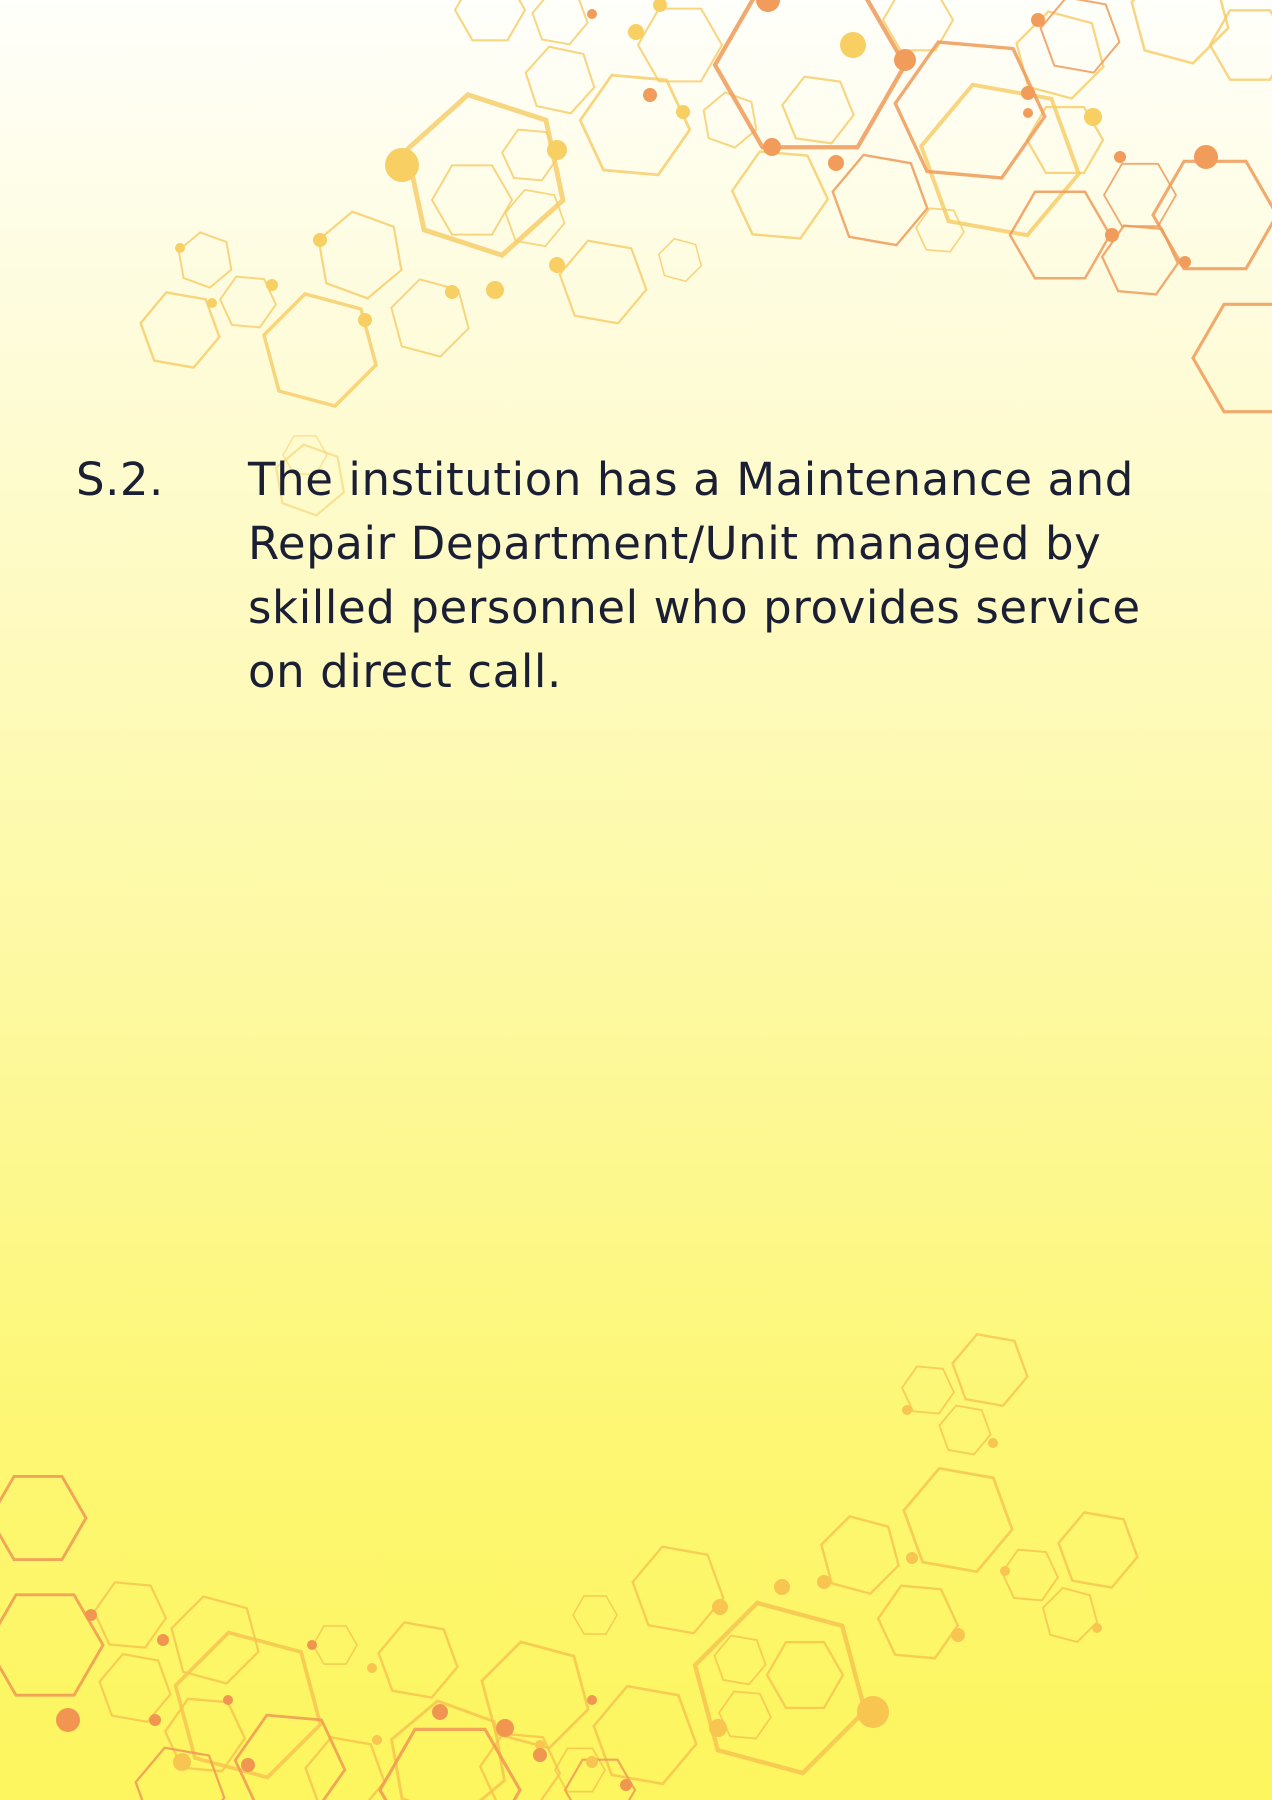 This screenshot has width=1272, height=1800. What do you see at coordinates (120, 479) in the screenshot?
I see `item-number: S.2.` at bounding box center [120, 479].